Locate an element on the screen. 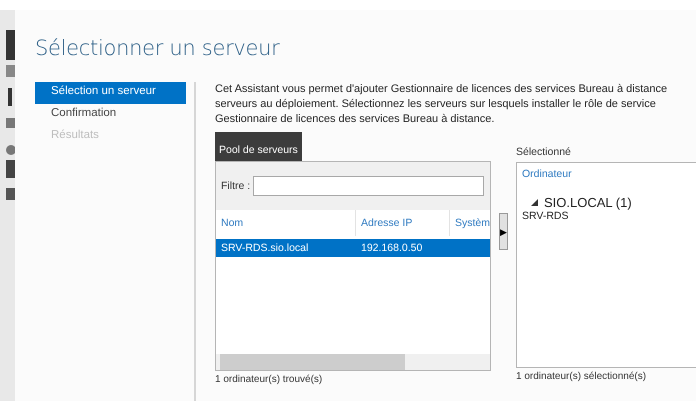  description-text: Cet Assistant vous permet d'ajouter Gestionnaire de licences des services Bureau à distance serveurs au déploiement. Sélectionnez les serveurs sur lesquels installer le rôle de service Gestionnaire de licences des services Bureau à distance. is located at coordinates (441, 104).